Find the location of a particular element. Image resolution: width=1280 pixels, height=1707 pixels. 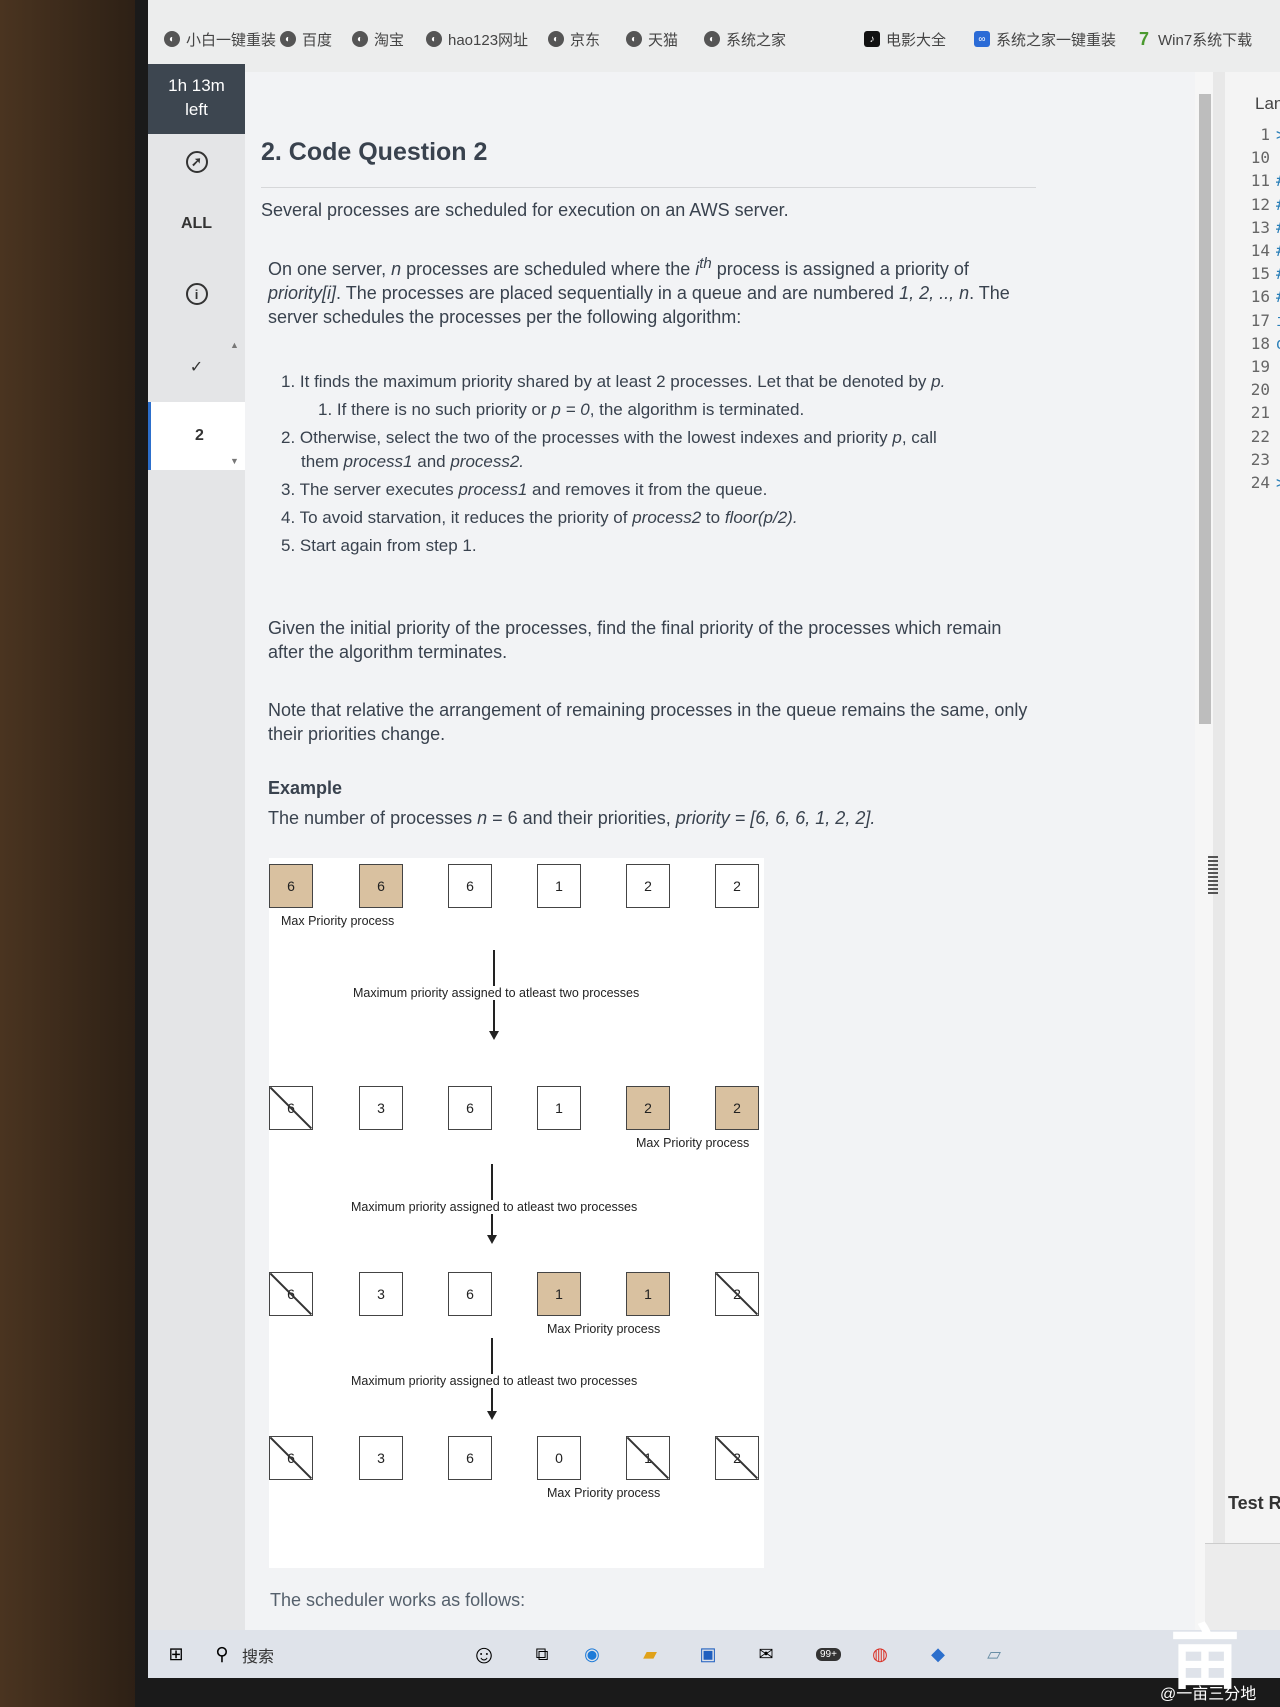

splitter-grip-icon is located at coordinates (1213, 876).